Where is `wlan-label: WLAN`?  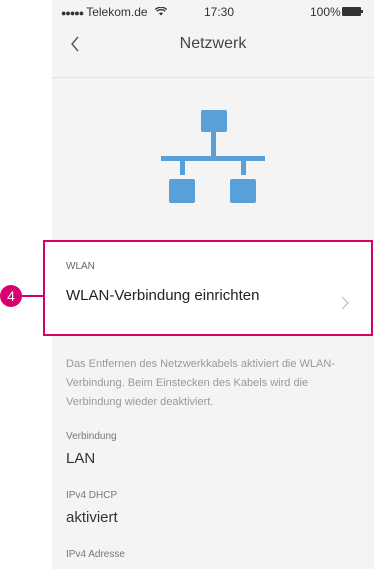 wlan-label: WLAN is located at coordinates (80, 266).